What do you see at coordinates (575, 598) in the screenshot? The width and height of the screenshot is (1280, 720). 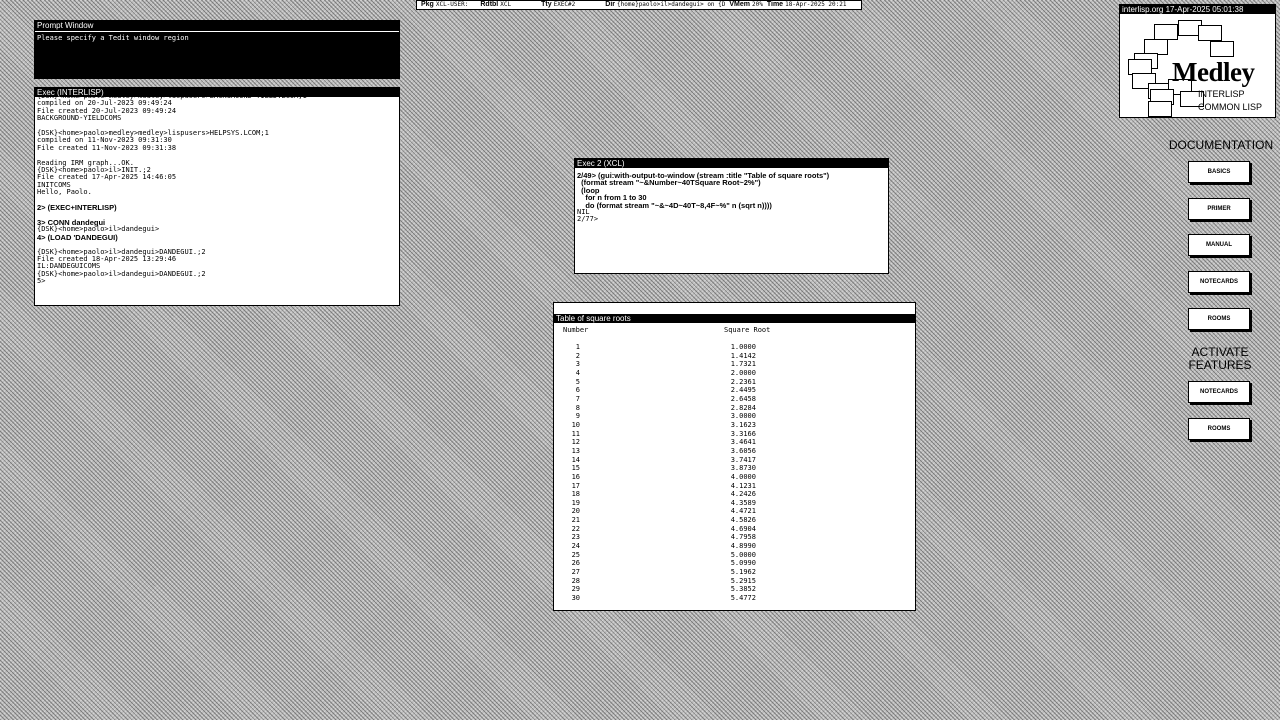 I see `number-cell: 30` at bounding box center [575, 598].